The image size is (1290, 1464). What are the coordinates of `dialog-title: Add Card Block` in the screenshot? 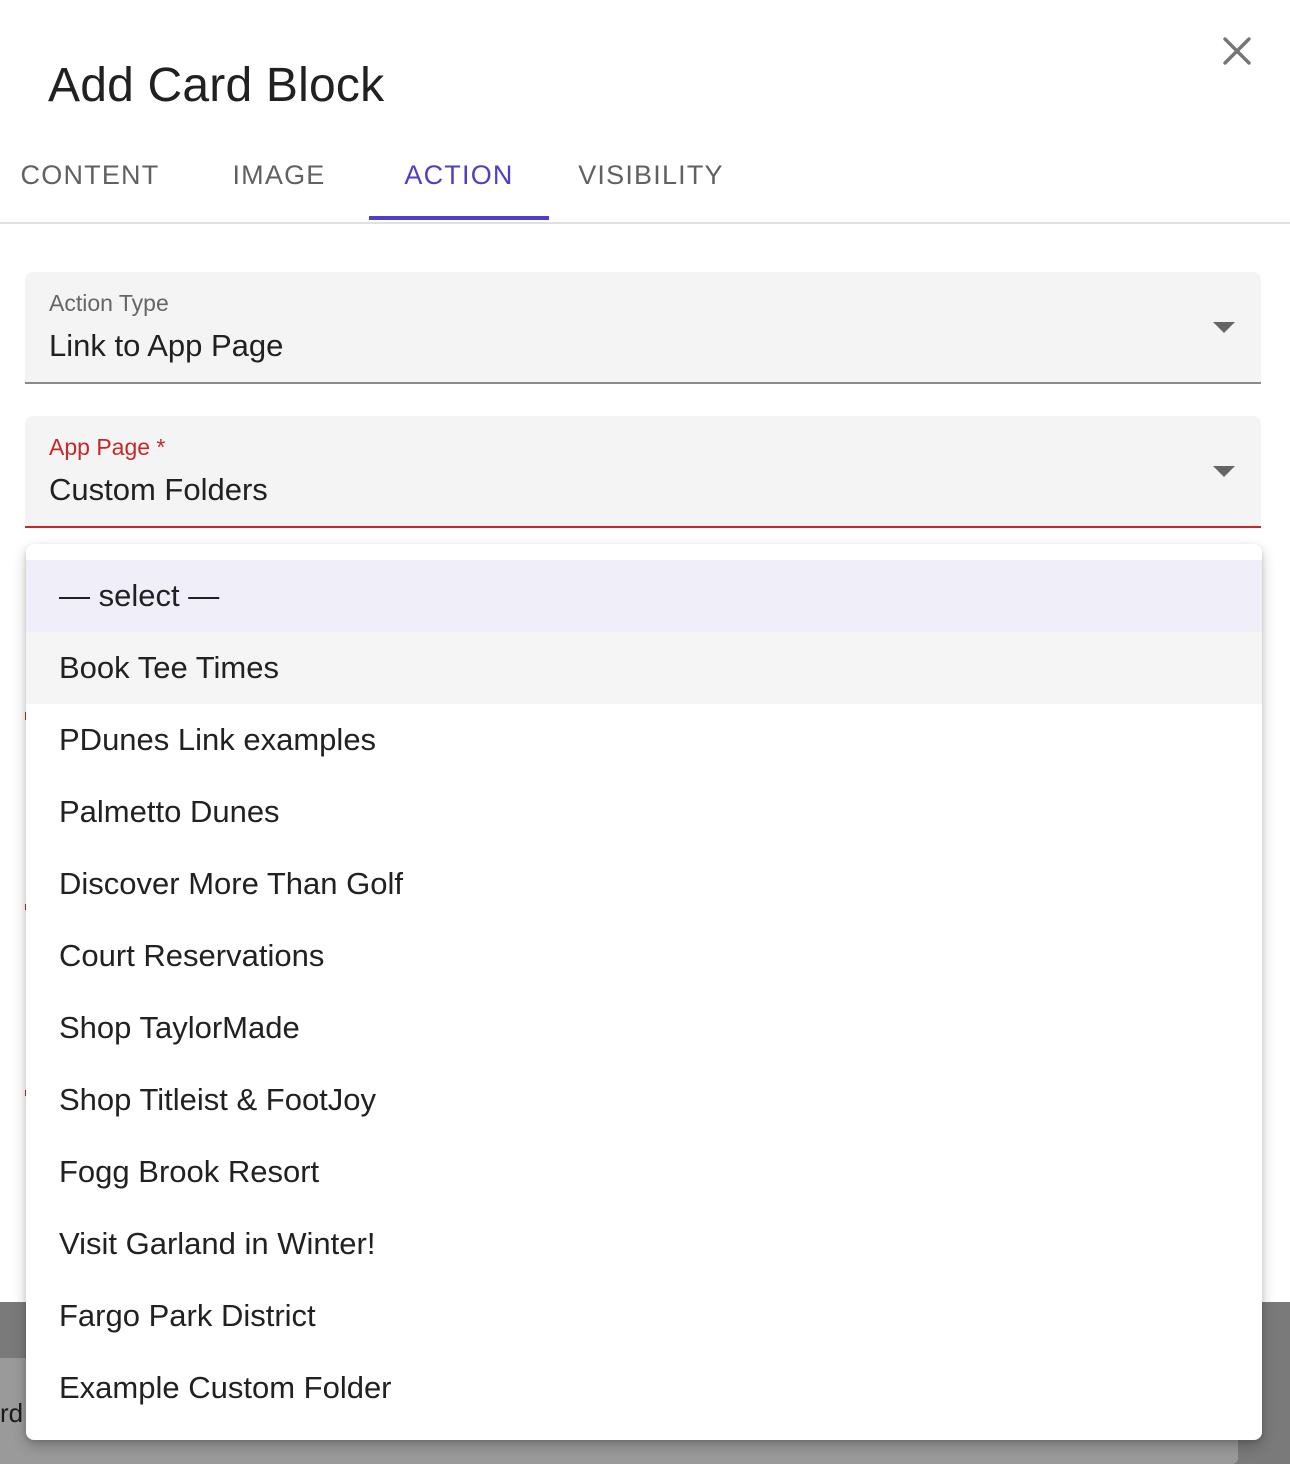 It's located at (216, 85).